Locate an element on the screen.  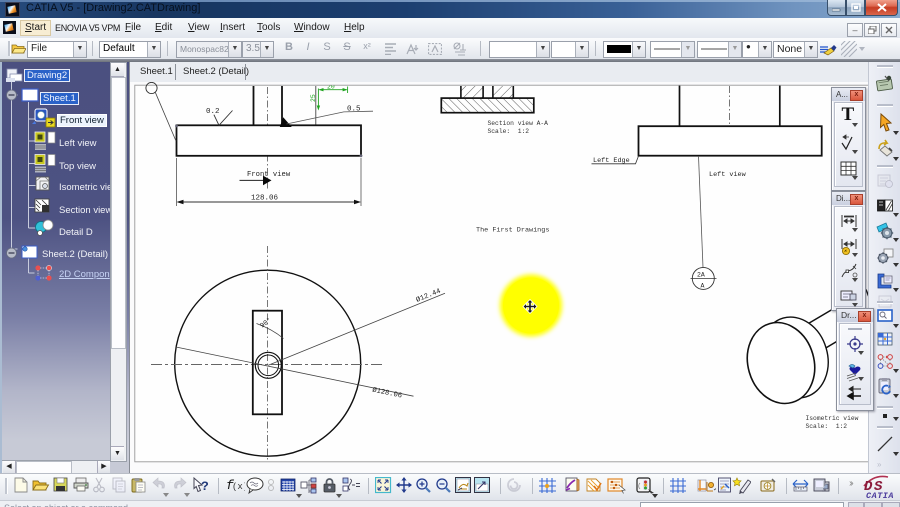
svg-text: Section view A-A is located at coordinates (518, 123).